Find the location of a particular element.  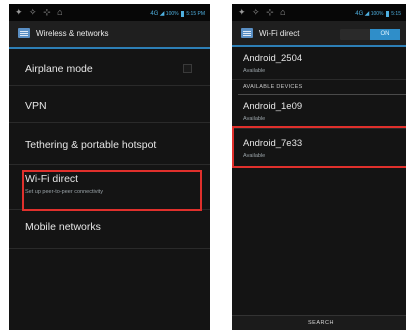

page-title: Wi-Fi direct is located at coordinates (279, 33).